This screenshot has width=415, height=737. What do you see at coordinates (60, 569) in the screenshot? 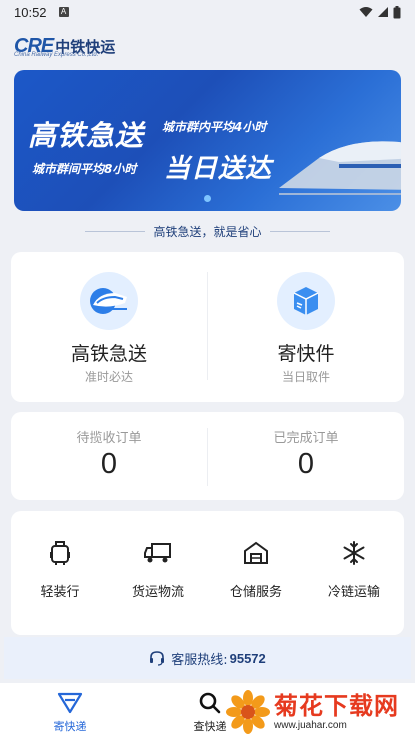
I see `tool-light-travel: 轻装行` at bounding box center [60, 569].